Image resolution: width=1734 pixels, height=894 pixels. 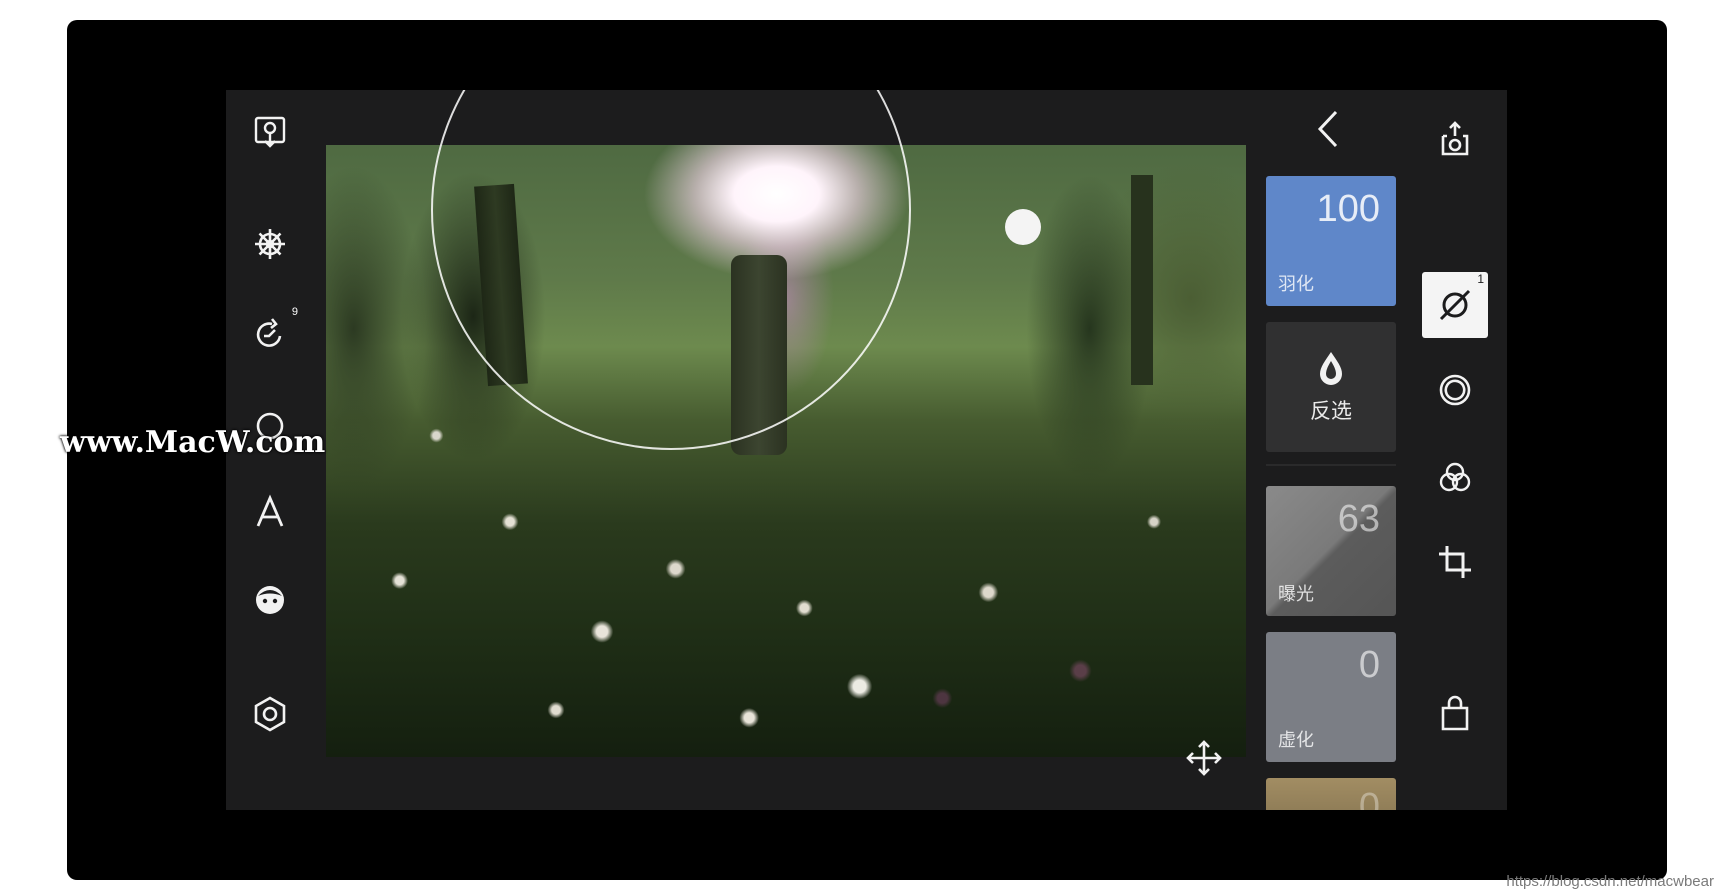 What do you see at coordinates (270, 600) in the screenshot?
I see `face-icon` at bounding box center [270, 600].